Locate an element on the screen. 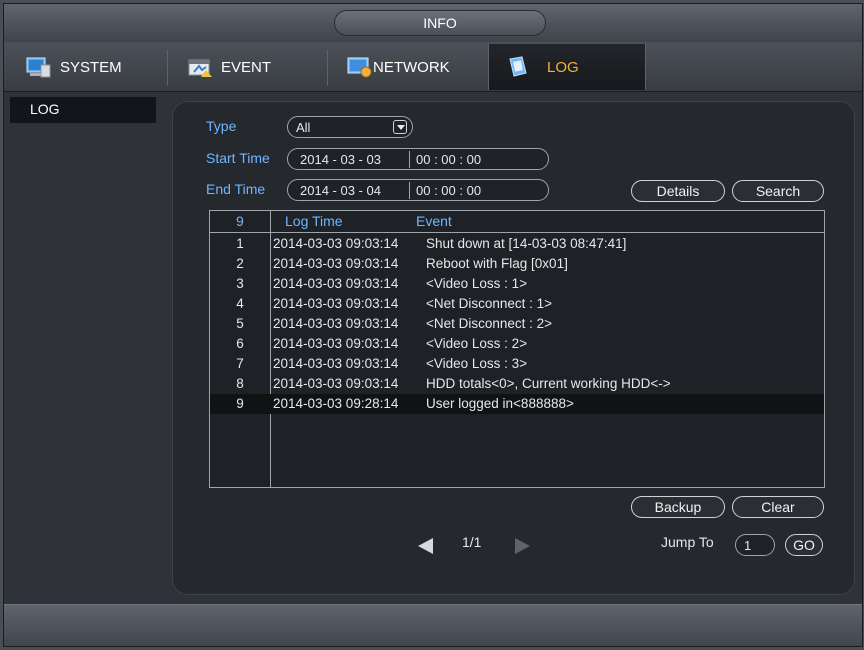 This screenshot has width=864, height=650. previous-page-icon is located at coordinates (425, 546).